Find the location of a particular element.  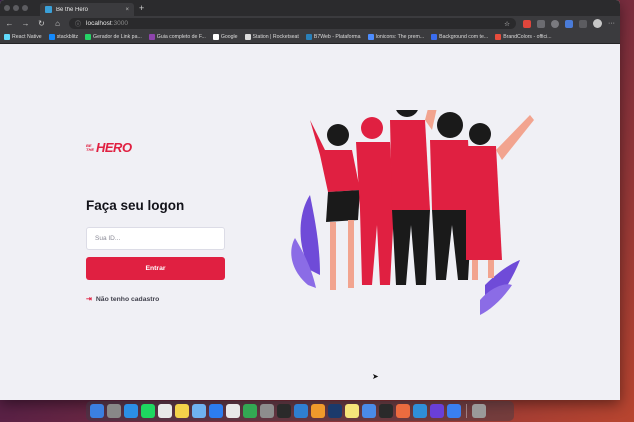

dock-photoshop-icon is located at coordinates (335, 411).